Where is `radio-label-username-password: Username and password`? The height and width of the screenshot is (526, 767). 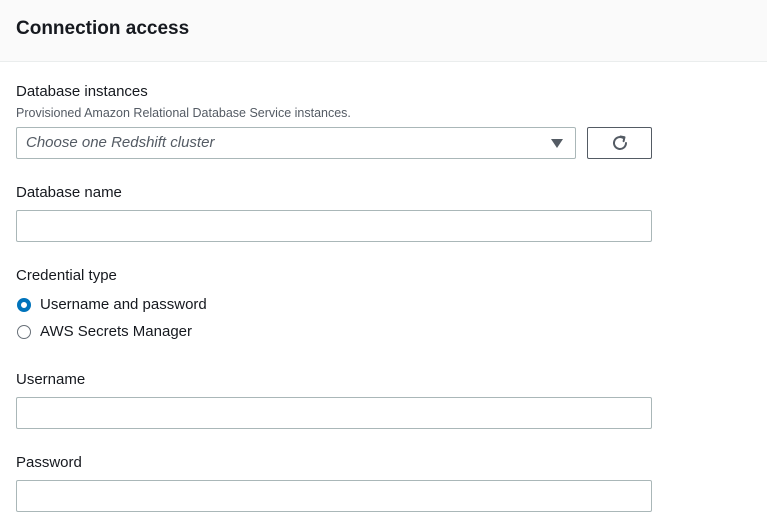 radio-label-username-password: Username and password is located at coordinates (123, 304).